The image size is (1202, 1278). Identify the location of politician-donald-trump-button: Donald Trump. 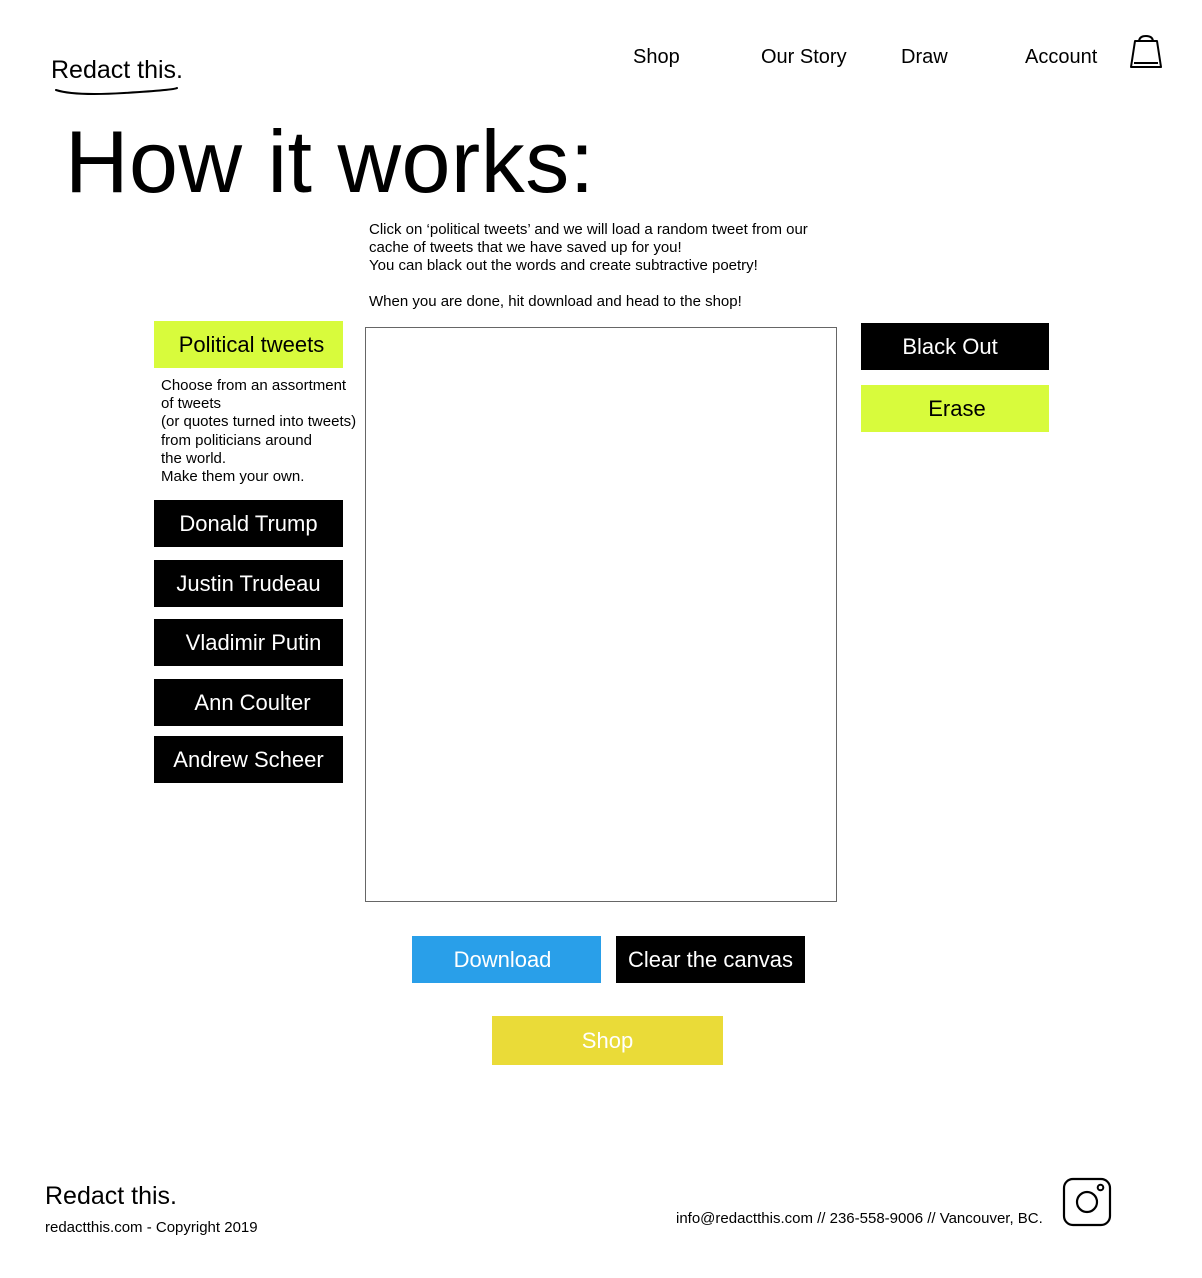
(248, 523).